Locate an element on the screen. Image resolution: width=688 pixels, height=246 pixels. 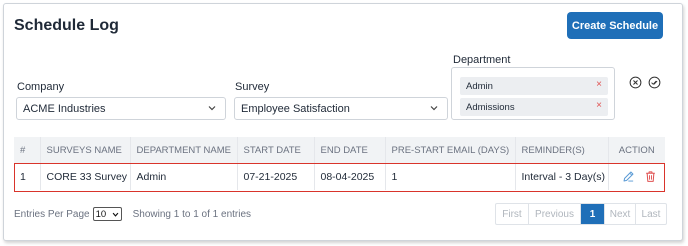
clear-circle-icon is located at coordinates (635, 82).